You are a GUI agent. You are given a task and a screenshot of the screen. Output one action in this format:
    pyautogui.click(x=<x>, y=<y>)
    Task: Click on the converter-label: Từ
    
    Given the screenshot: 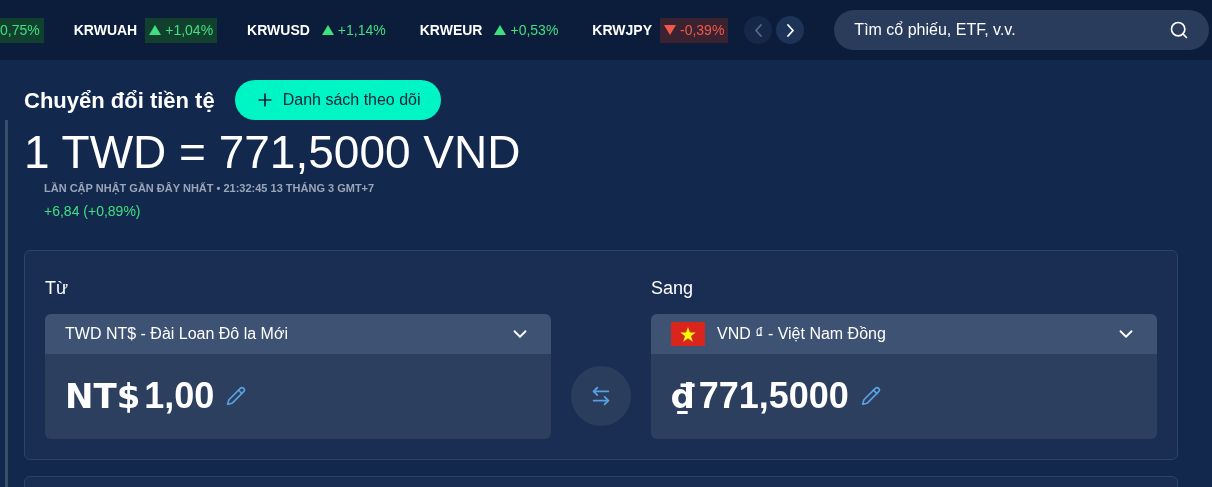 What is the action you would take?
    pyautogui.click(x=57, y=288)
    